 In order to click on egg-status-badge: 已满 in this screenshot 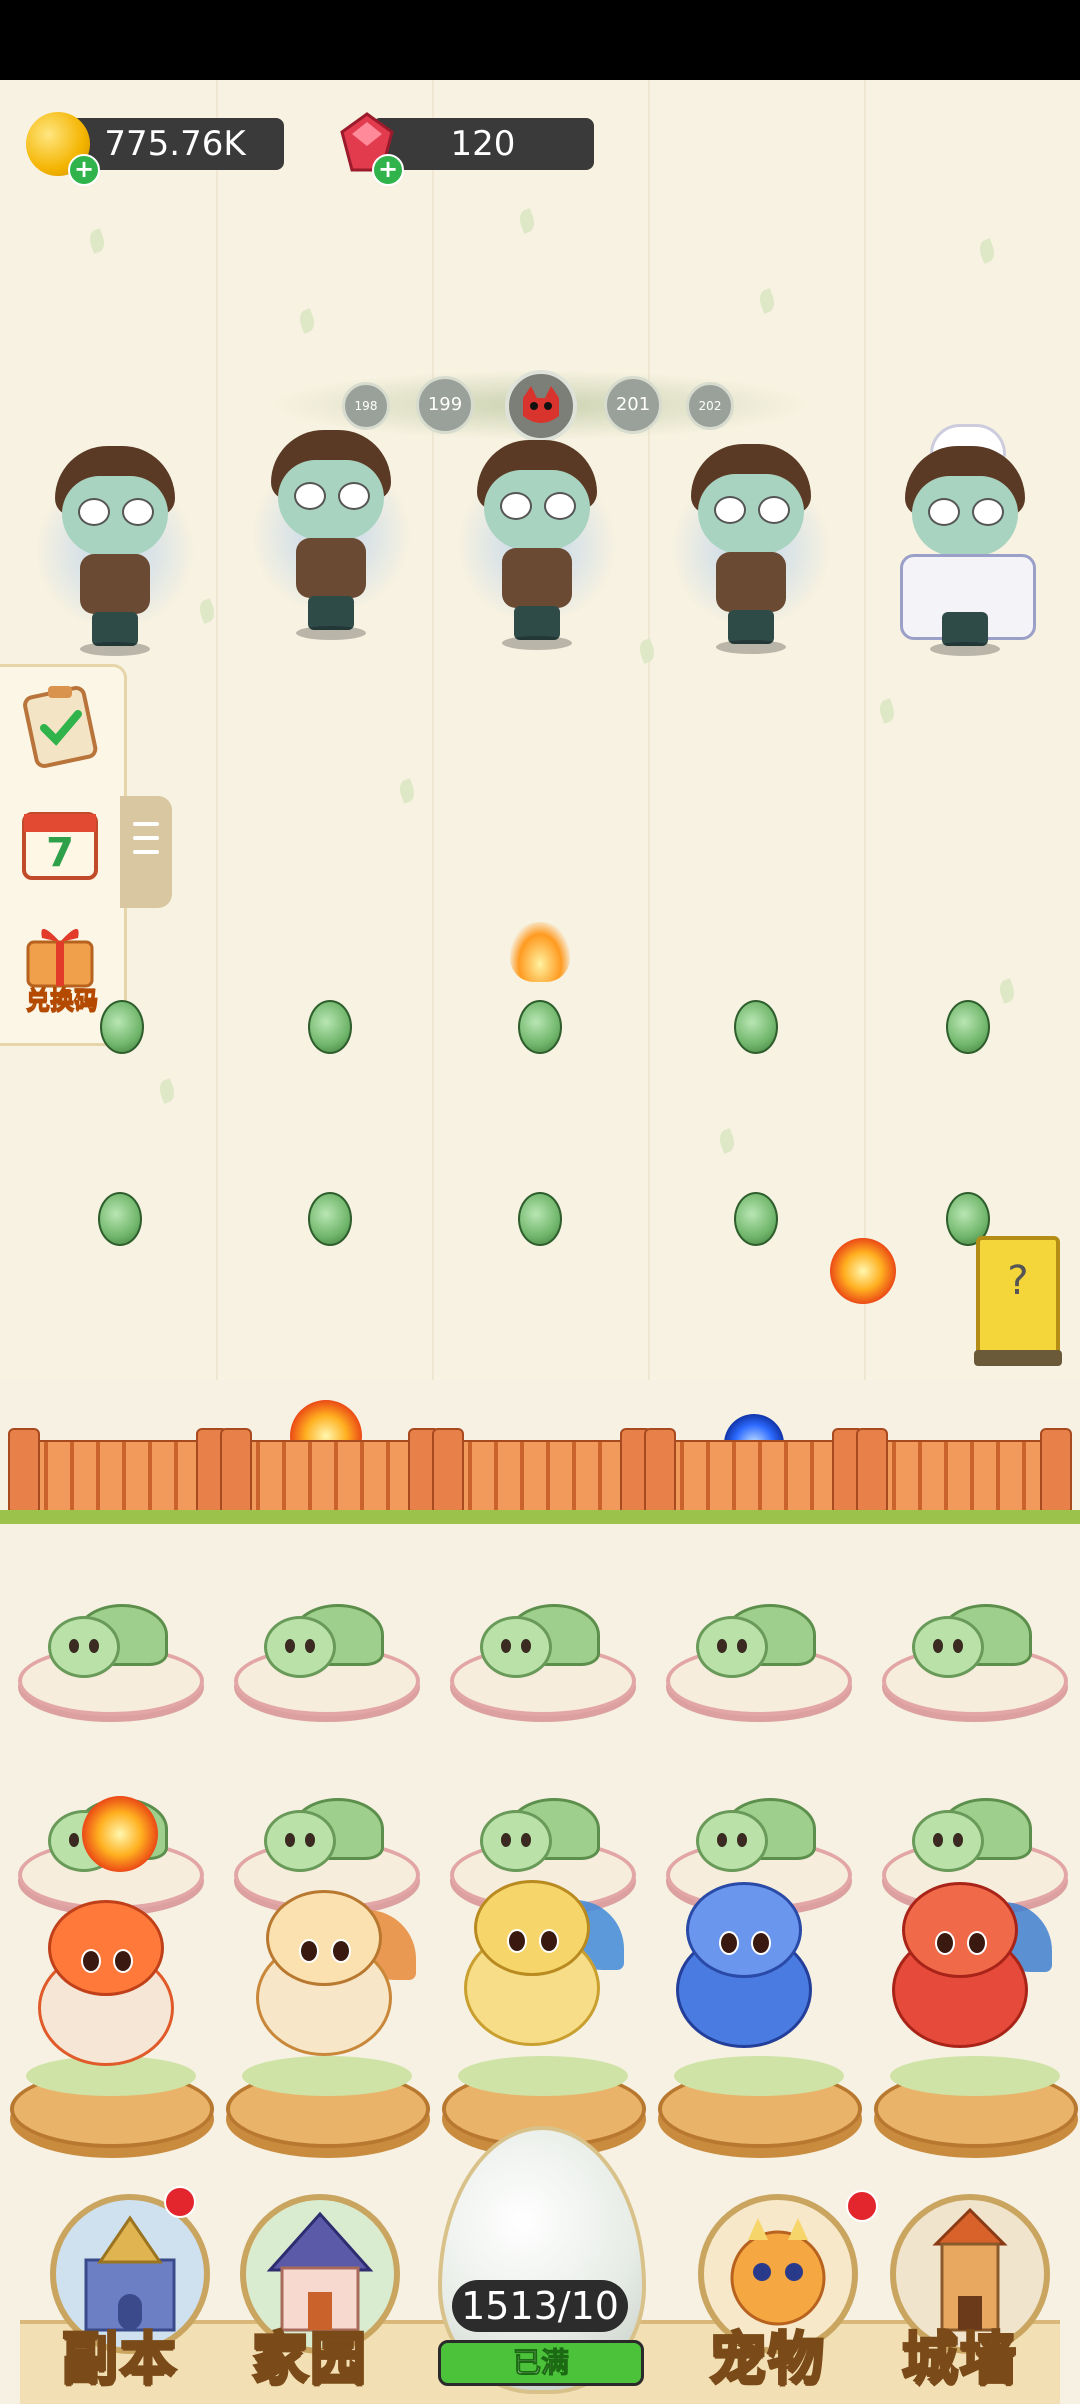, I will do `click(541, 2363)`.